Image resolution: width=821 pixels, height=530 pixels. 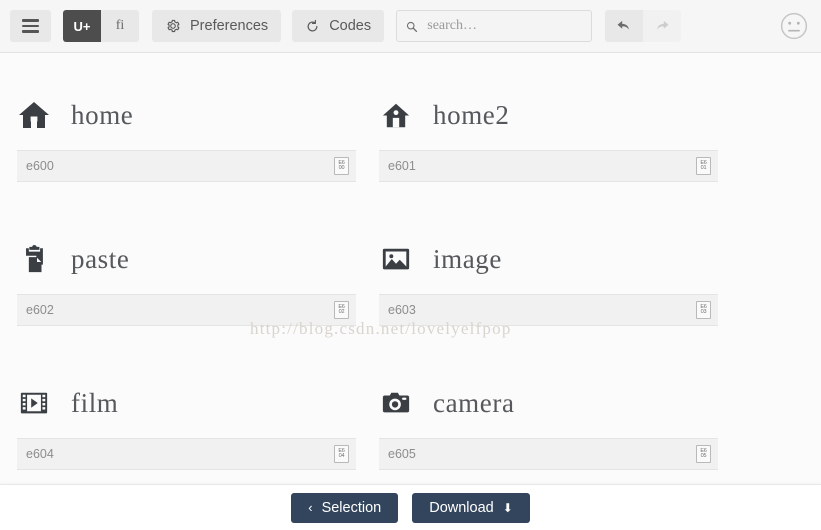 I want to click on icon-cell-head: paste, so click(x=186, y=259).